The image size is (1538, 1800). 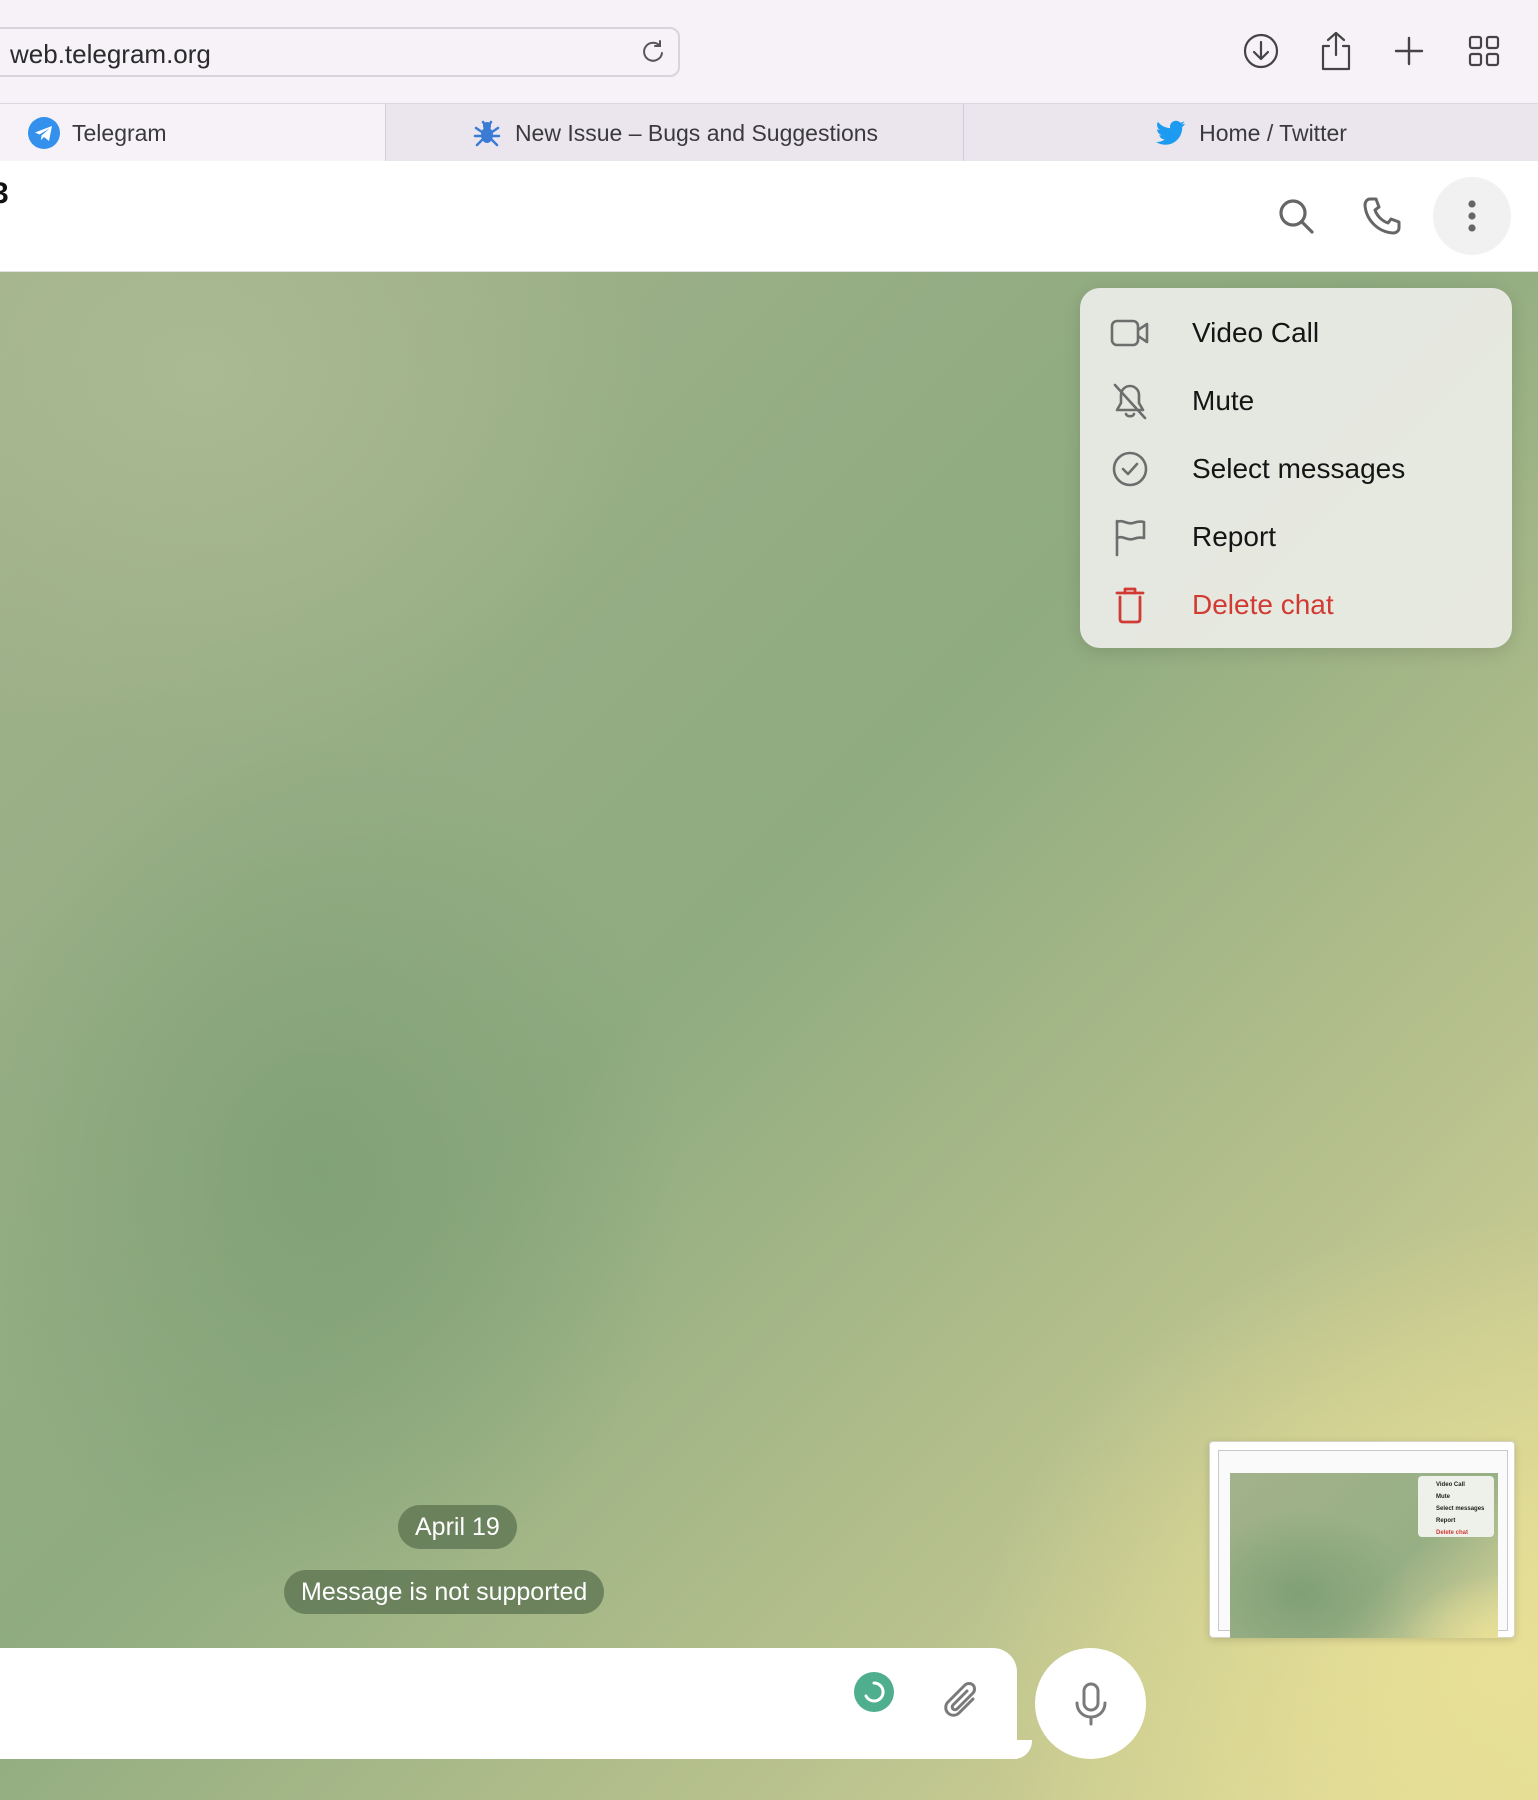 I want to click on thumbnail-menu-item: Report, so click(x=1446, y=1521).